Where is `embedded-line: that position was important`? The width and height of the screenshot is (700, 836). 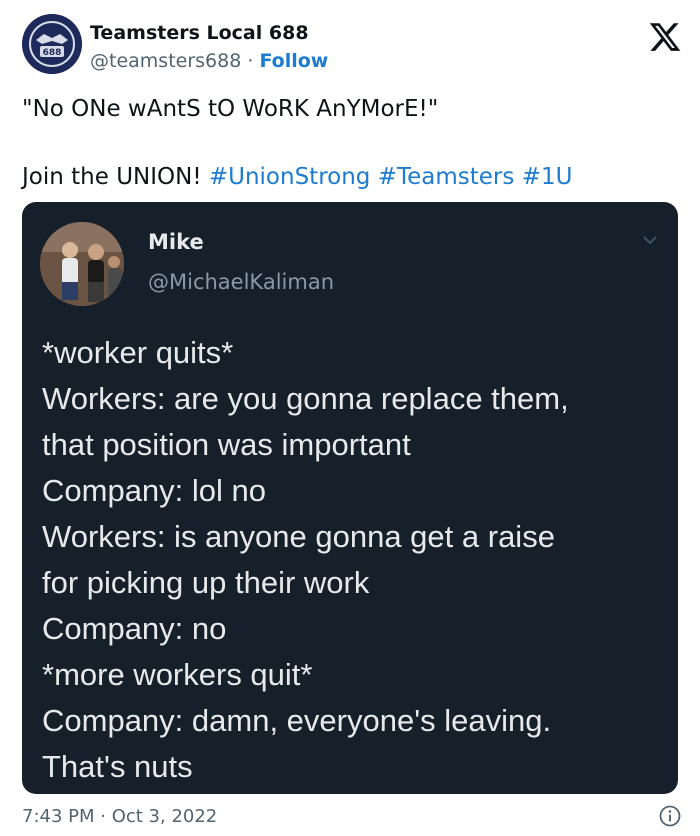
embedded-line: that position was important is located at coordinates (226, 444).